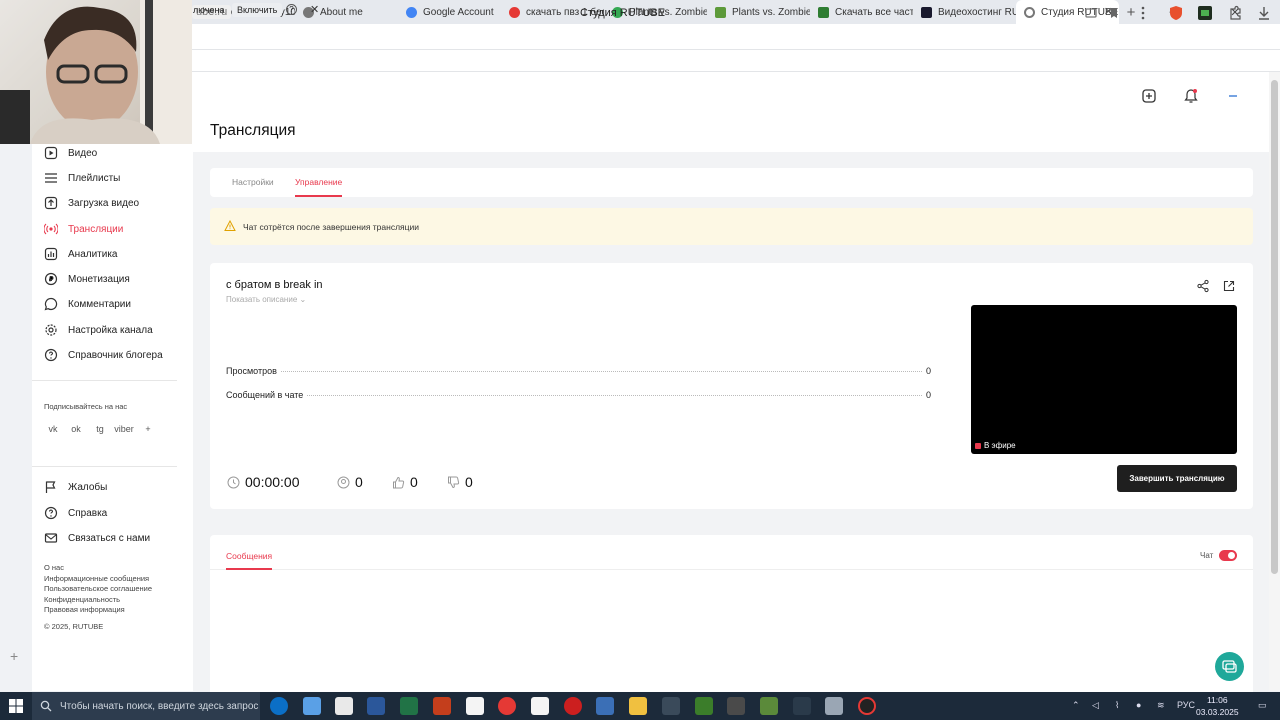 This screenshot has height=720, width=1280. I want to click on add-panel-icon: +, so click(14, 656).